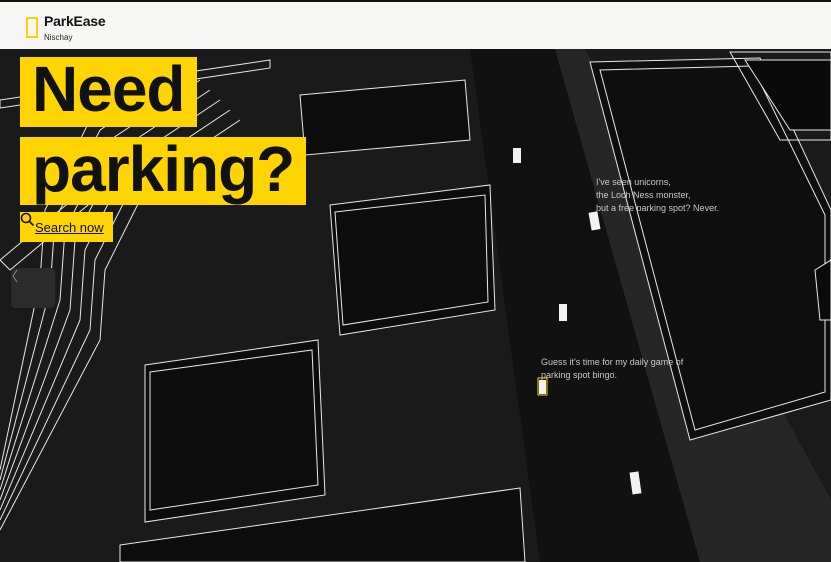 Image resolution: width=831 pixels, height=562 pixels. What do you see at coordinates (33, 288) in the screenshot?
I see `carousel-prev-button` at bounding box center [33, 288].